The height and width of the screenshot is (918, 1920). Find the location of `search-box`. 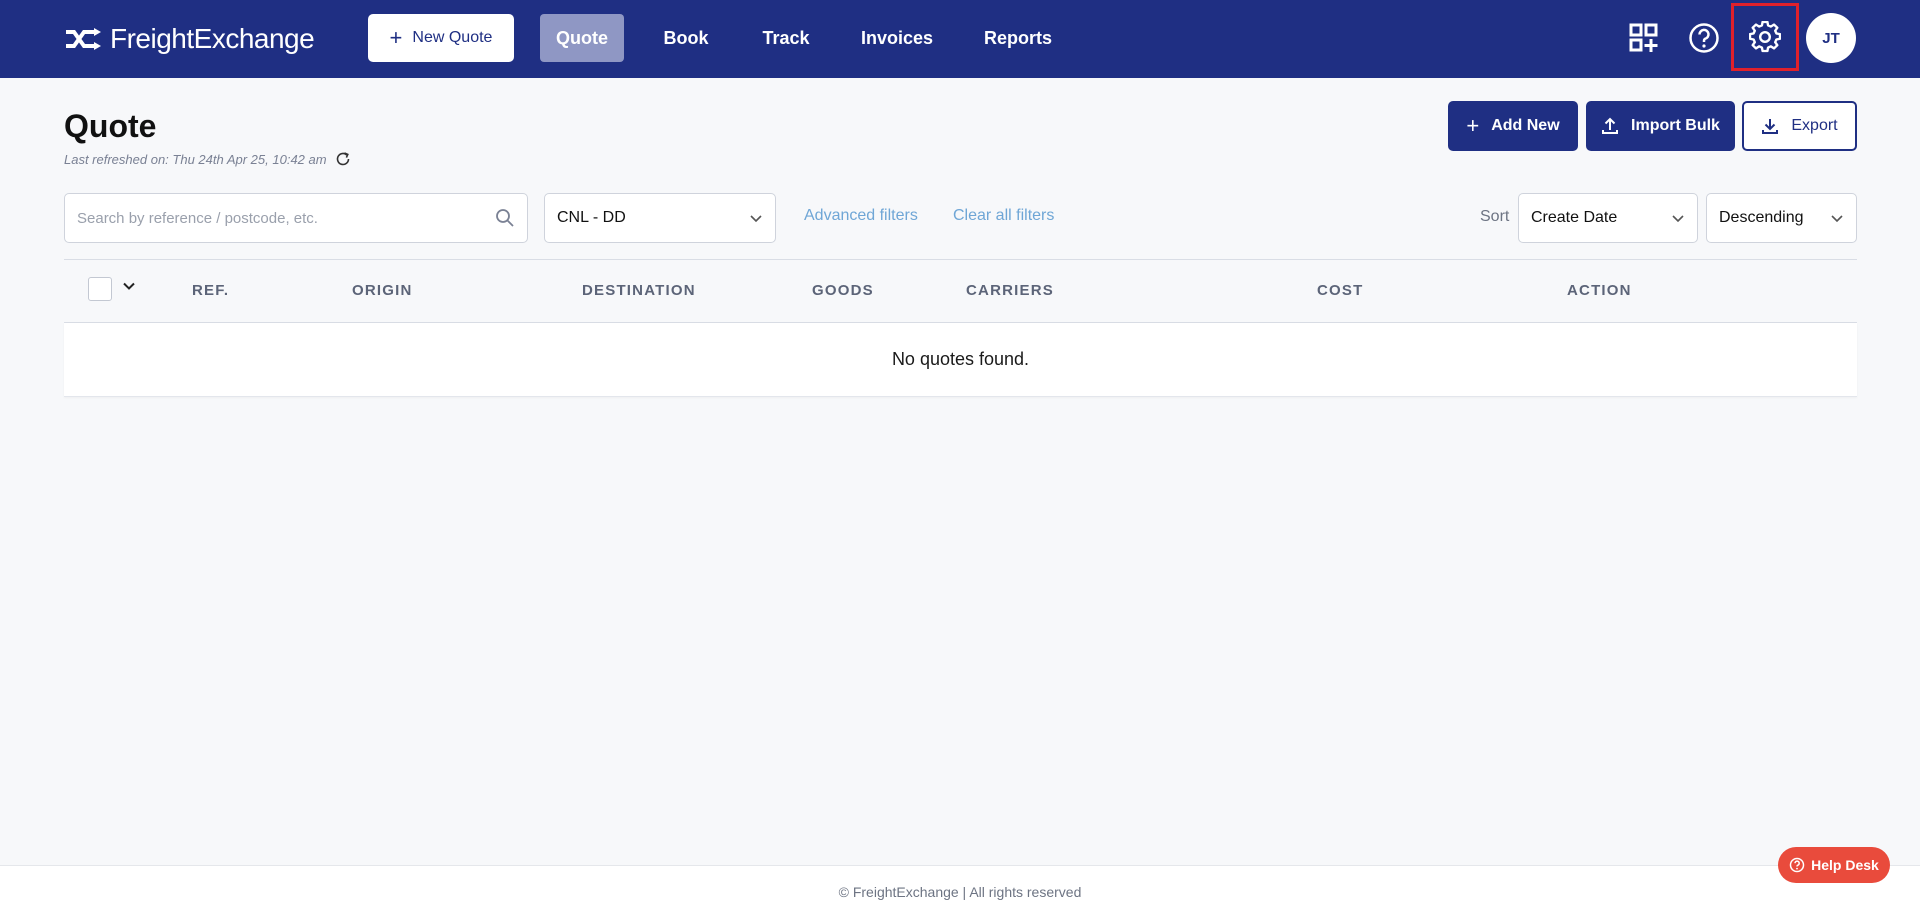

search-box is located at coordinates (296, 218).